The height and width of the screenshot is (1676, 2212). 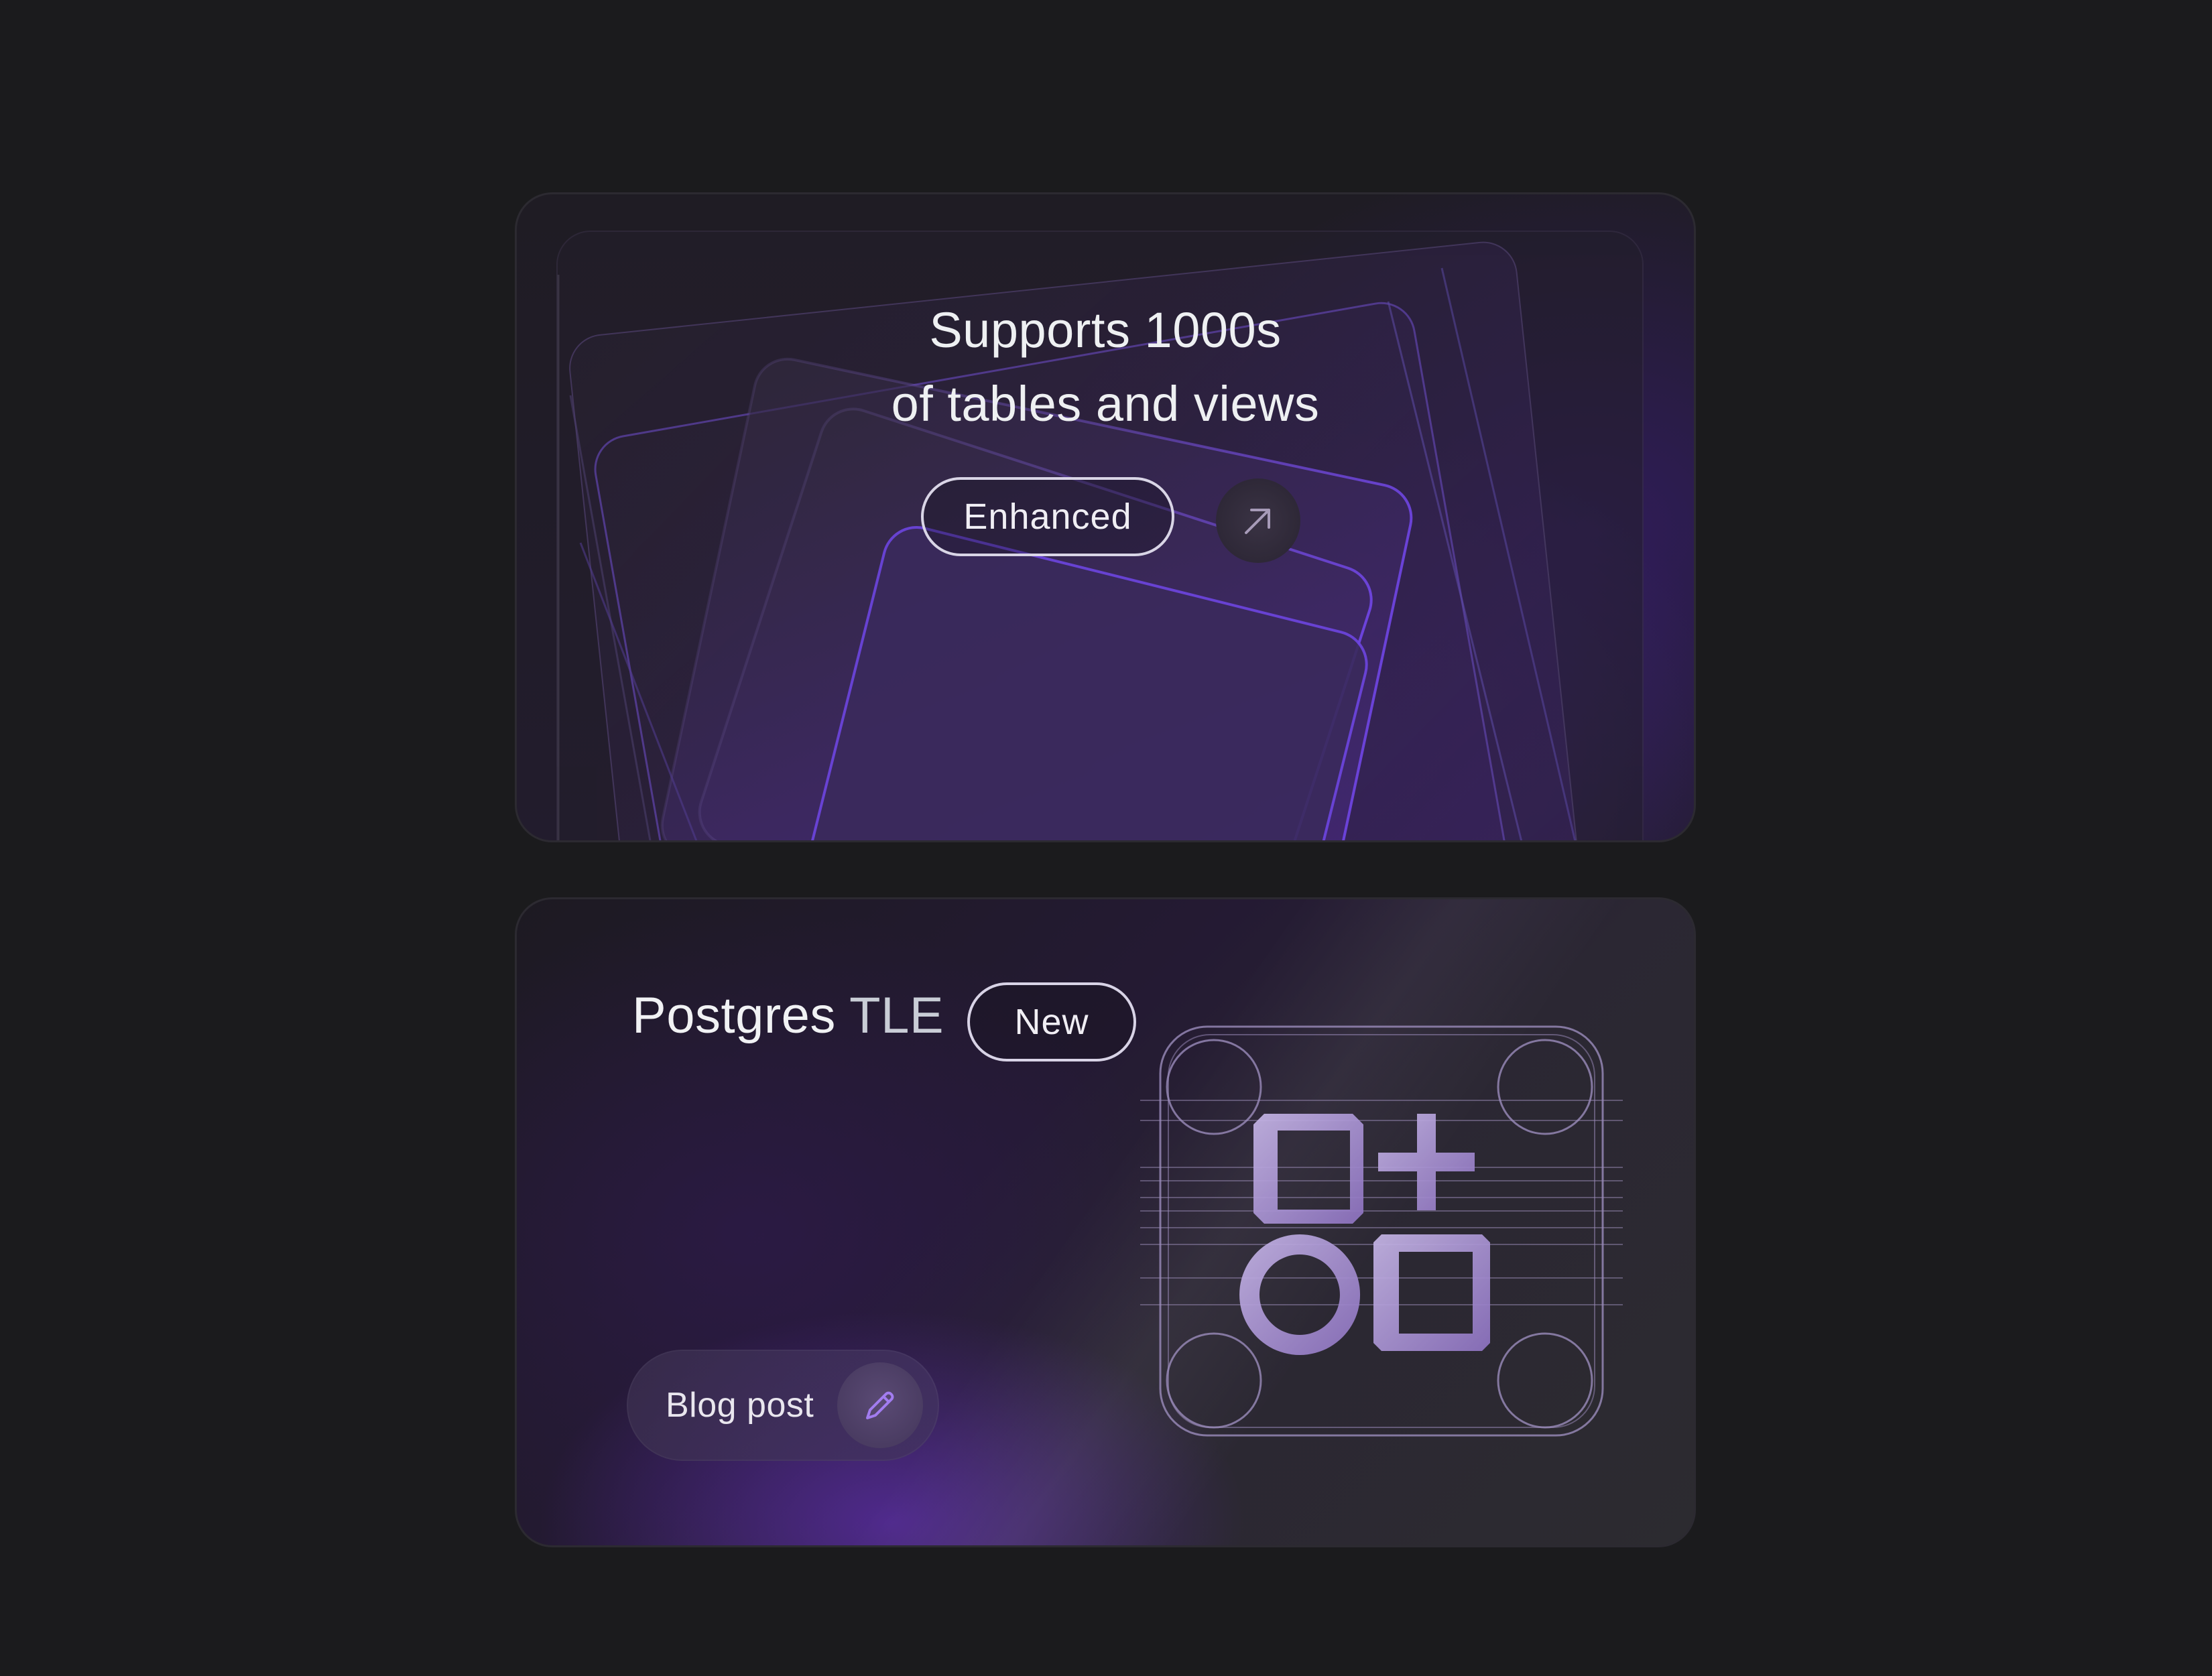 What do you see at coordinates (896, 1015) in the screenshot?
I see `title-accent: TLE` at bounding box center [896, 1015].